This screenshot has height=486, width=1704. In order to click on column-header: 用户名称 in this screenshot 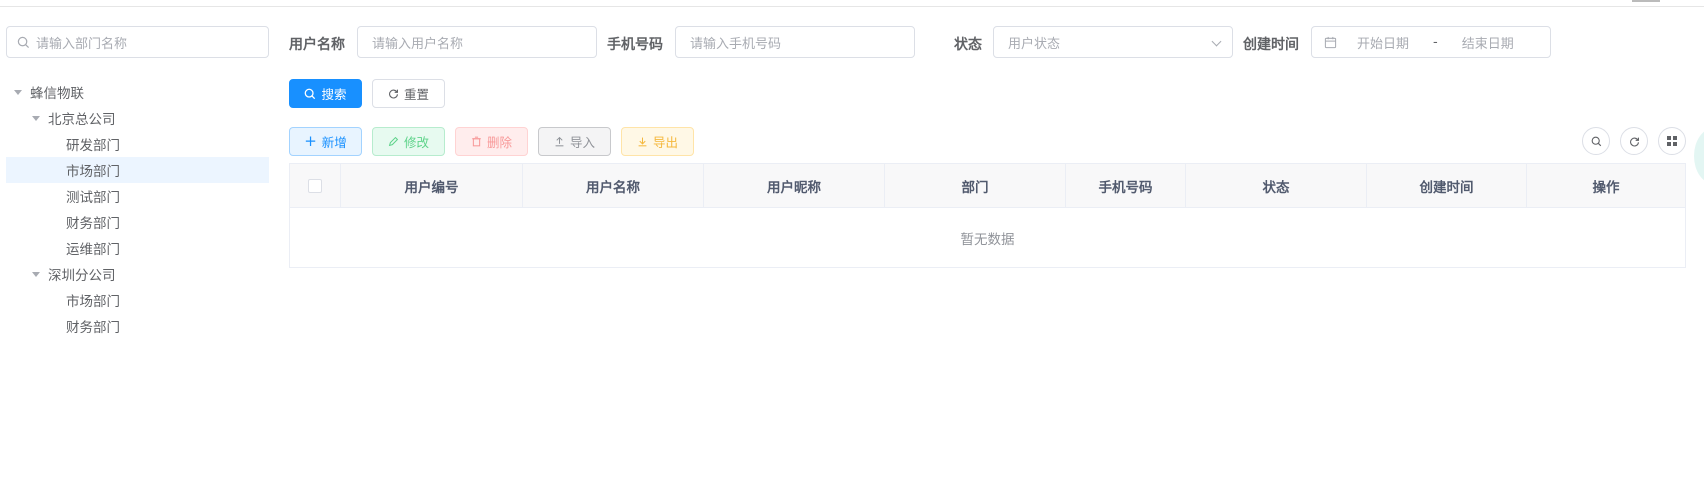, I will do `click(613, 186)`.